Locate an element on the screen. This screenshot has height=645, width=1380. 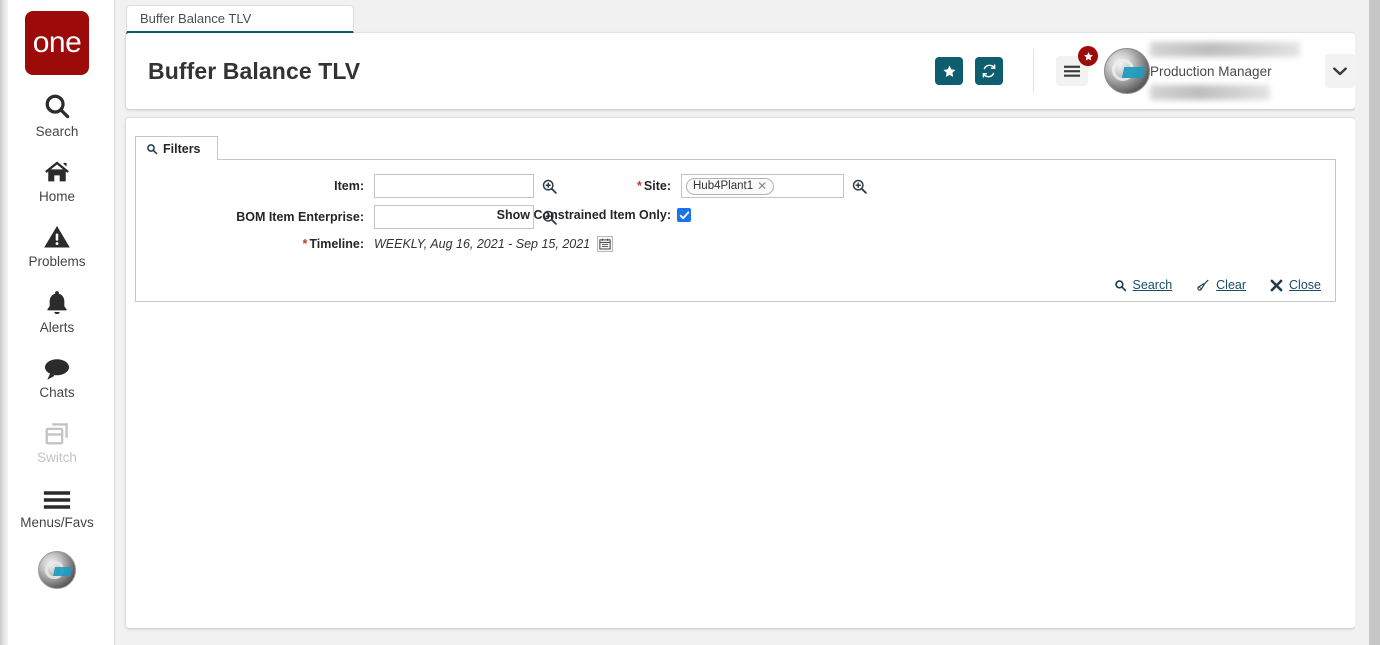
sidebar-item-search: Search is located at coordinates (57, 107).